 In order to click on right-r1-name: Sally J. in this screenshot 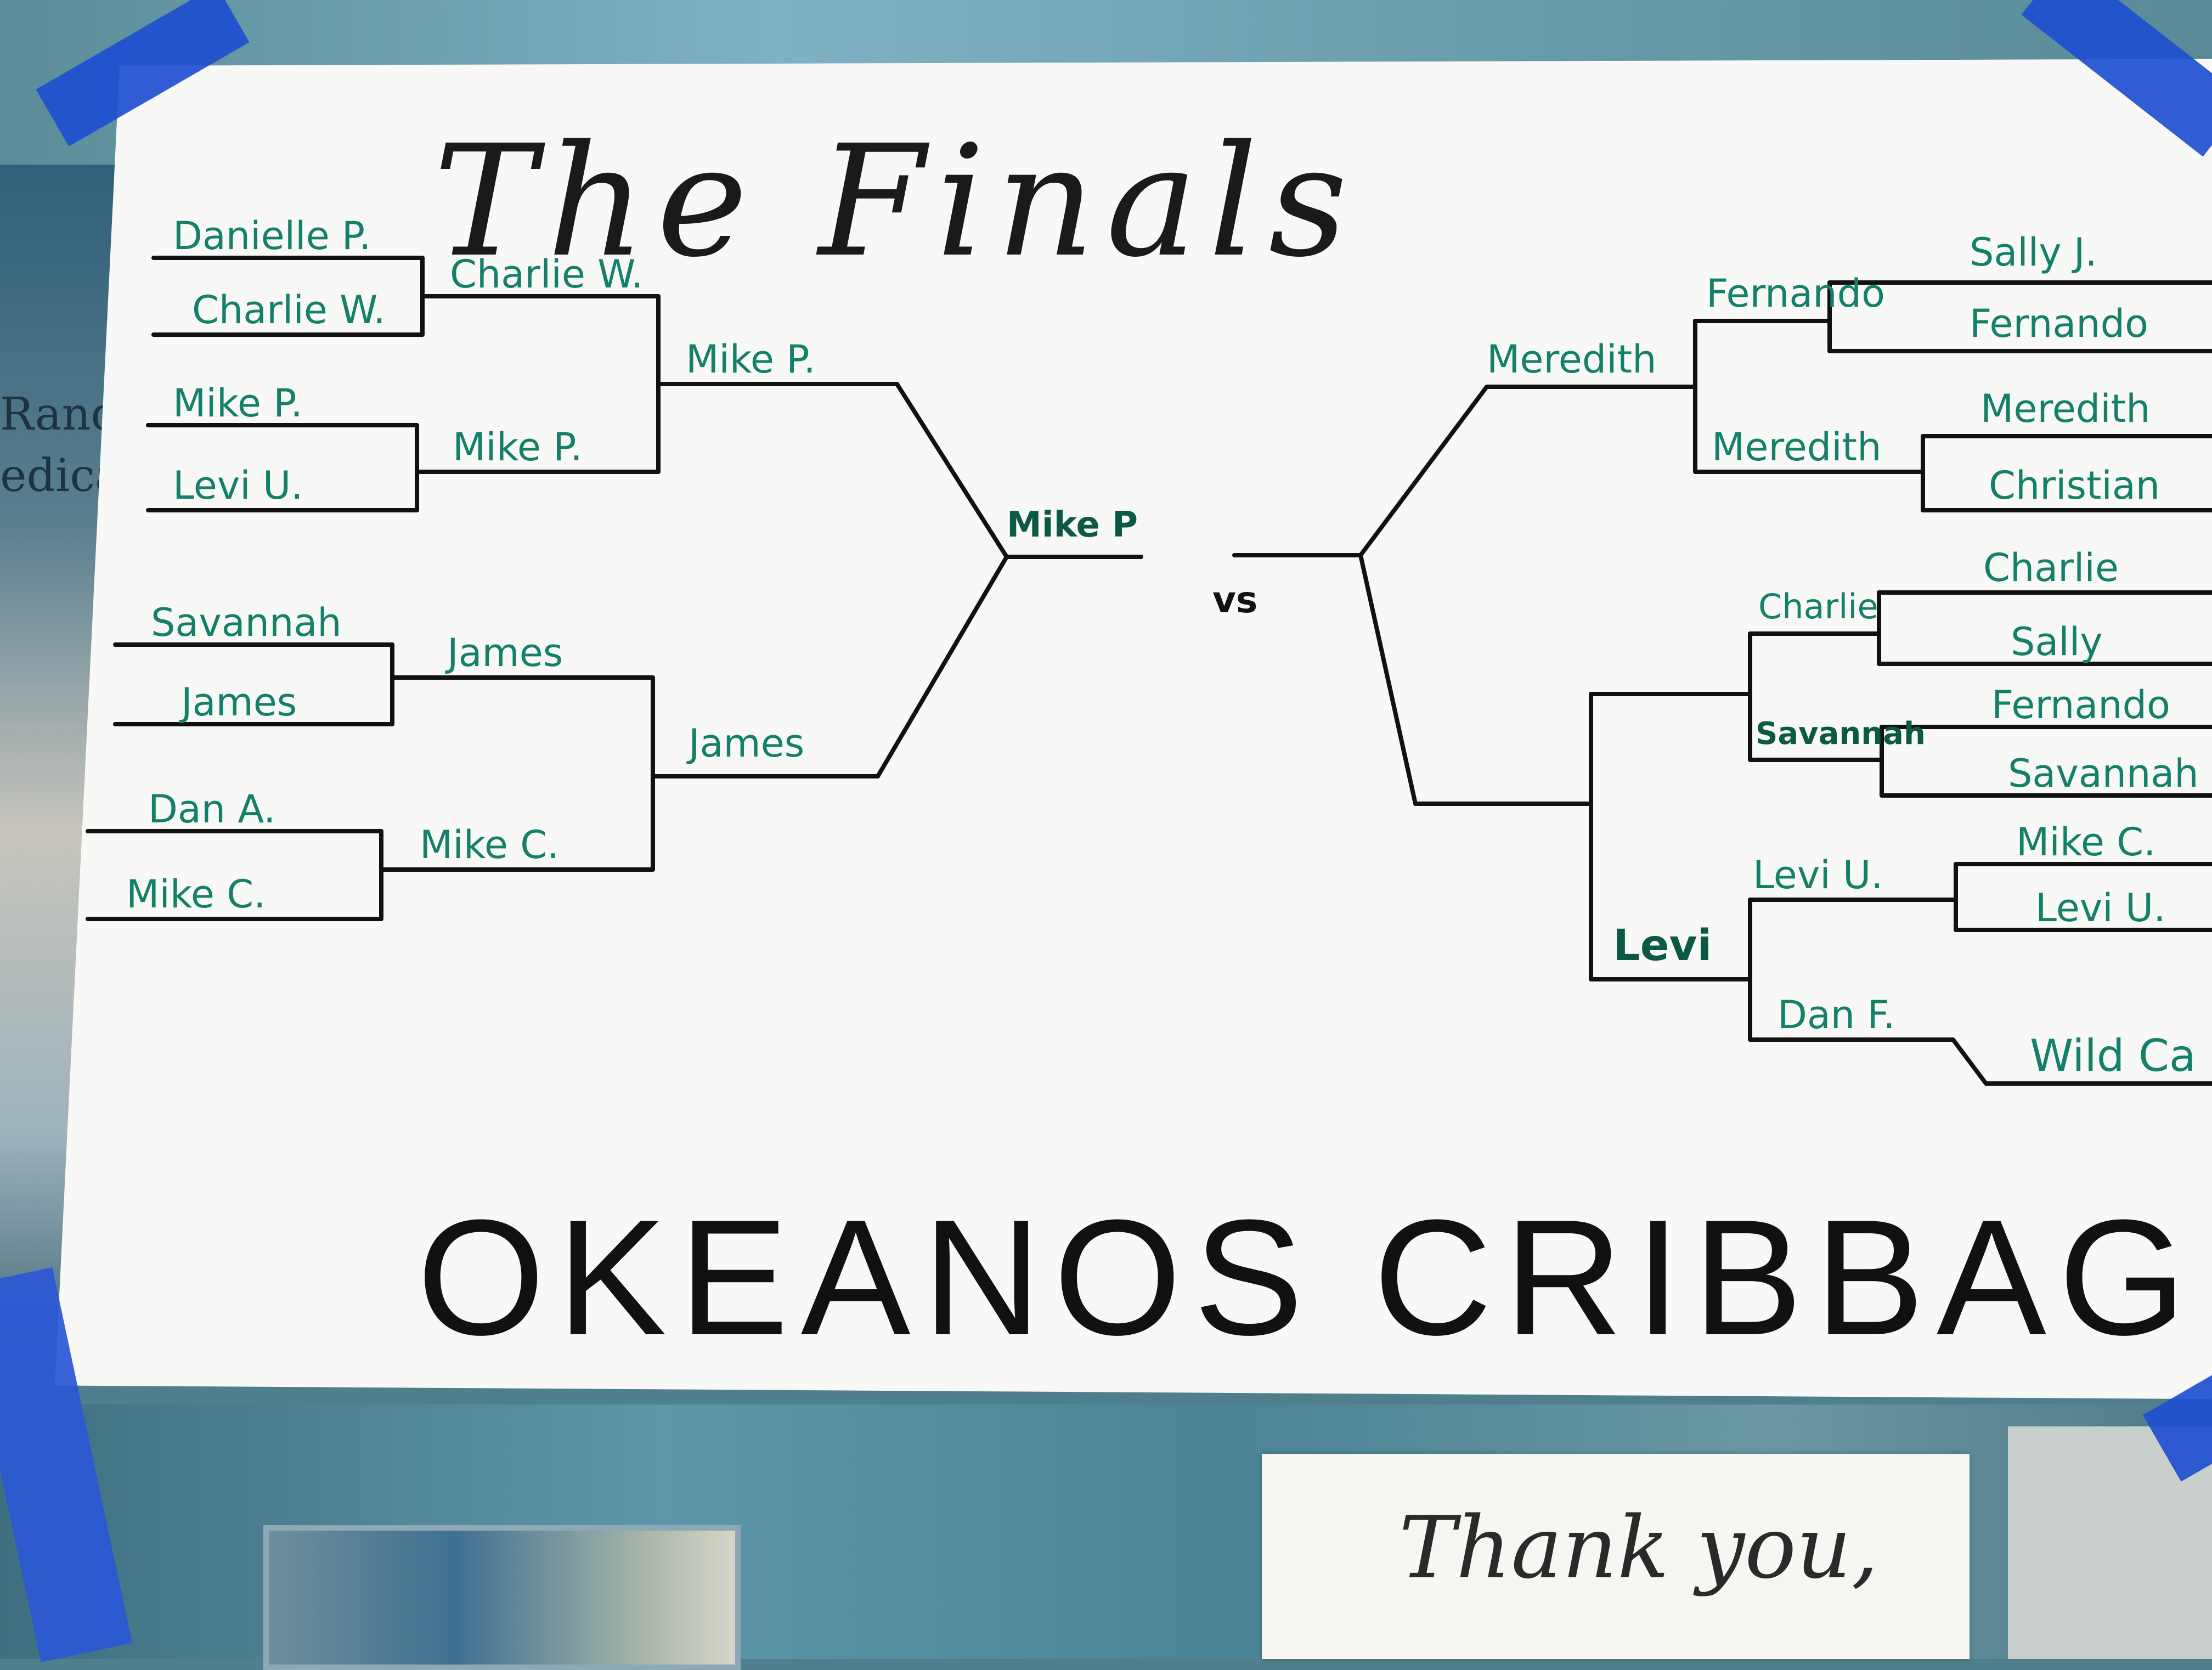, I will do `click(2033, 252)`.